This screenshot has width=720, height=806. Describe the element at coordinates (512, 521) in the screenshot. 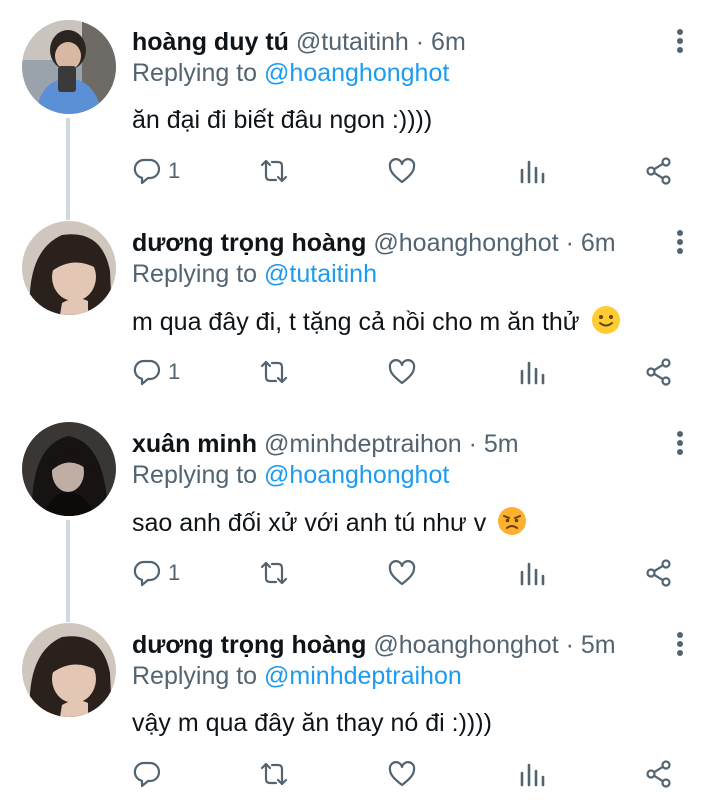

I see `angry-face-icon` at that location.